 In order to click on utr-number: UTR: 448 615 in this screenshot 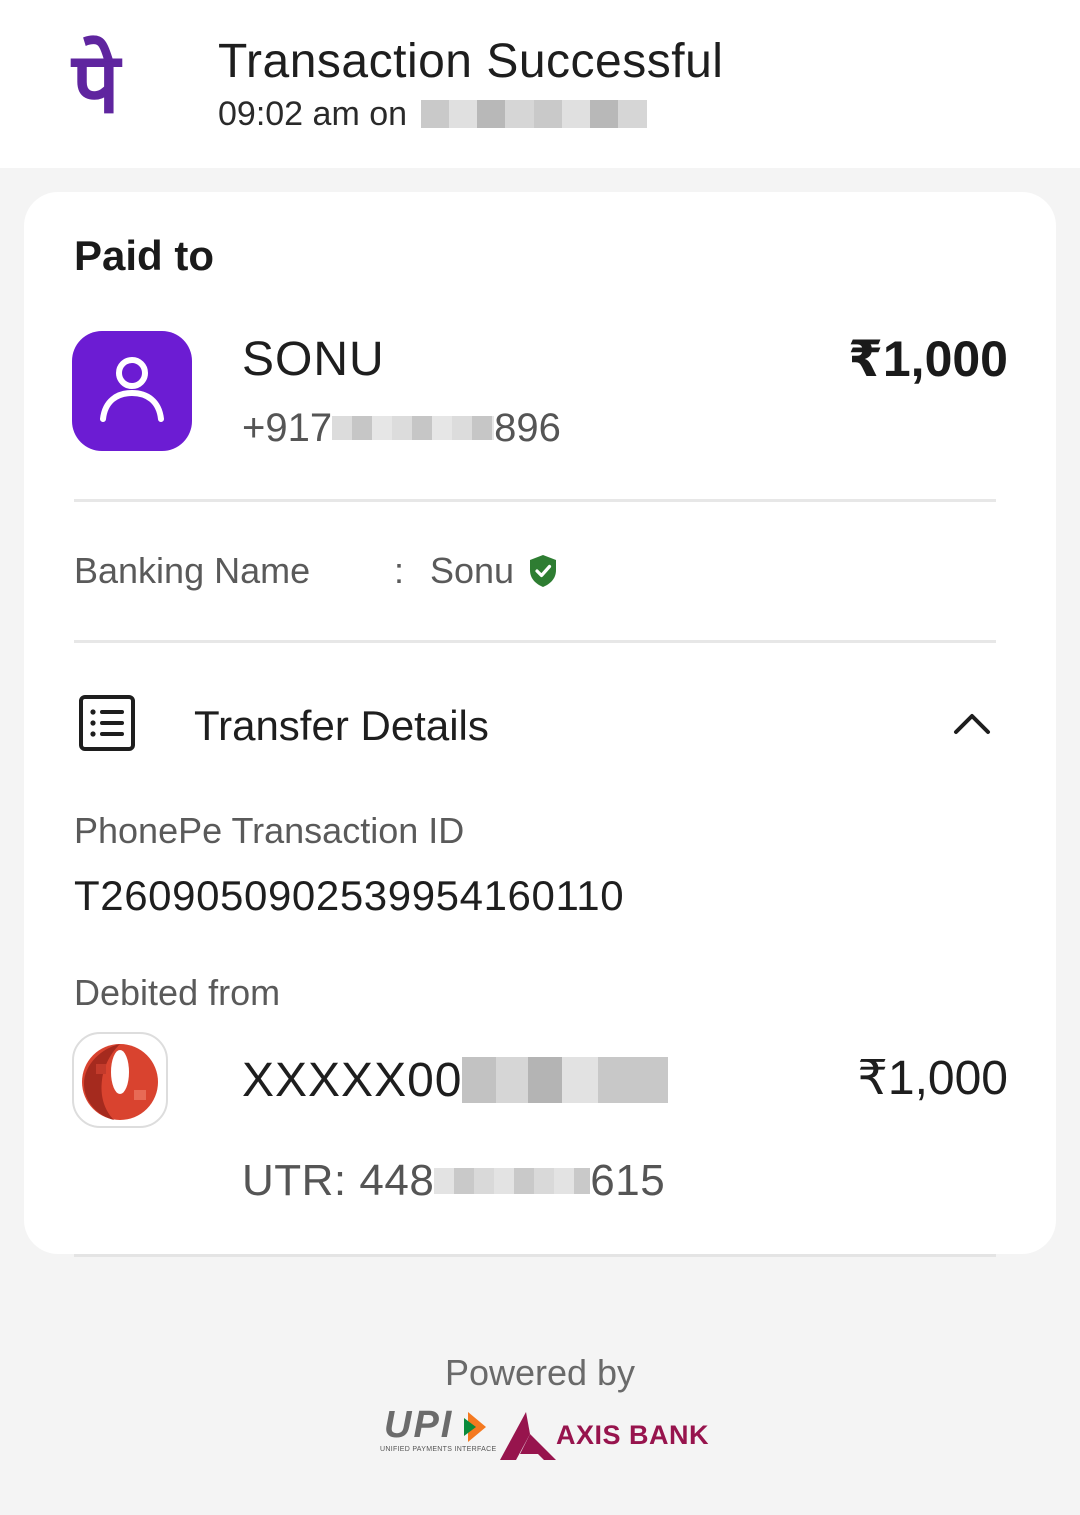, I will do `click(453, 1181)`.